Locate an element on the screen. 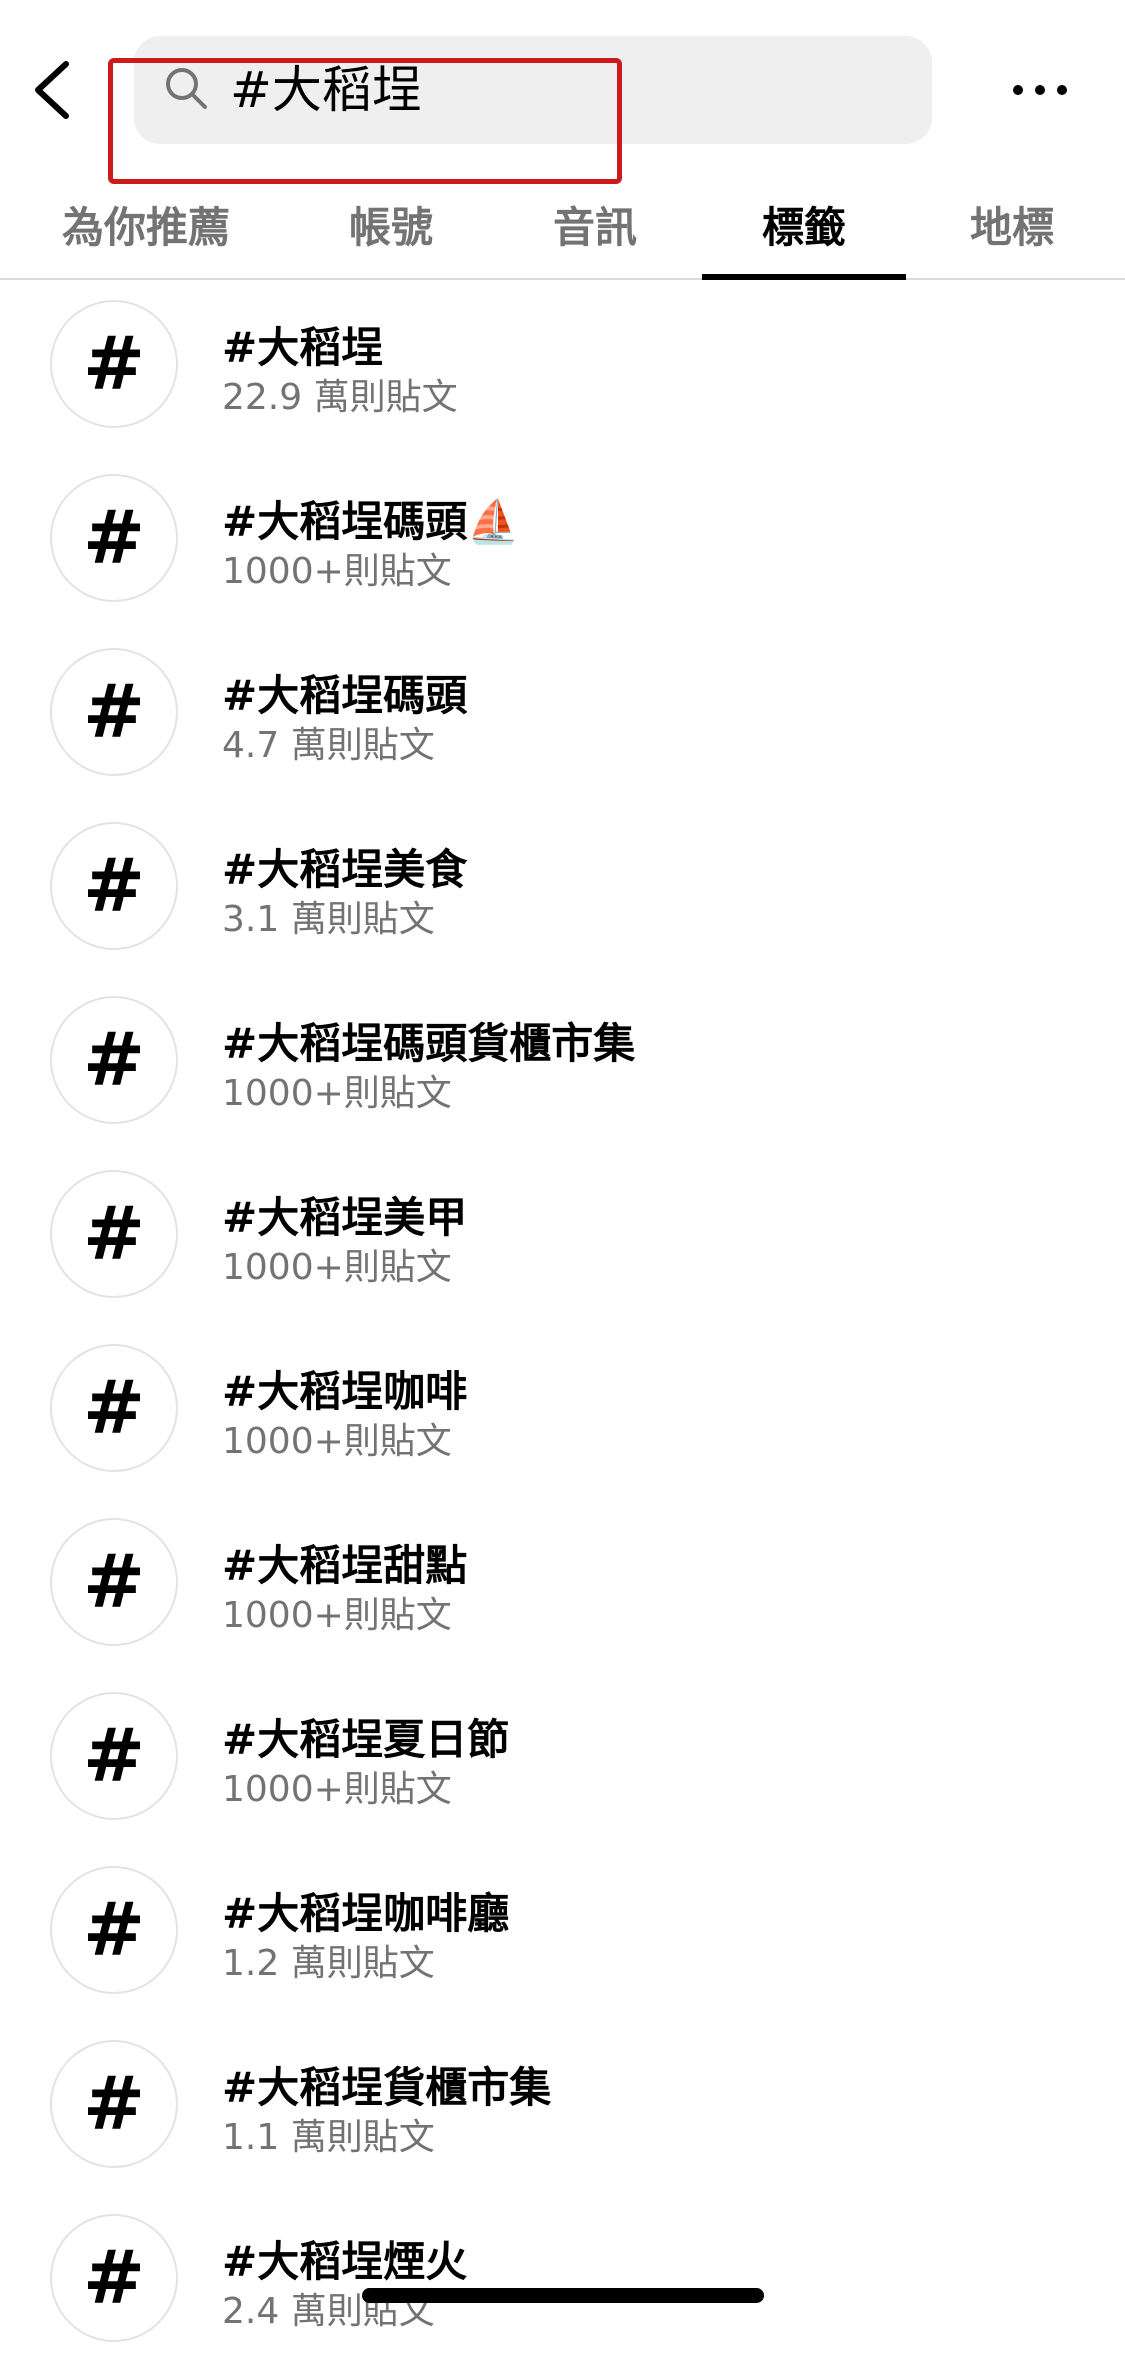  tab-places: 地標 is located at coordinates (1012, 224).